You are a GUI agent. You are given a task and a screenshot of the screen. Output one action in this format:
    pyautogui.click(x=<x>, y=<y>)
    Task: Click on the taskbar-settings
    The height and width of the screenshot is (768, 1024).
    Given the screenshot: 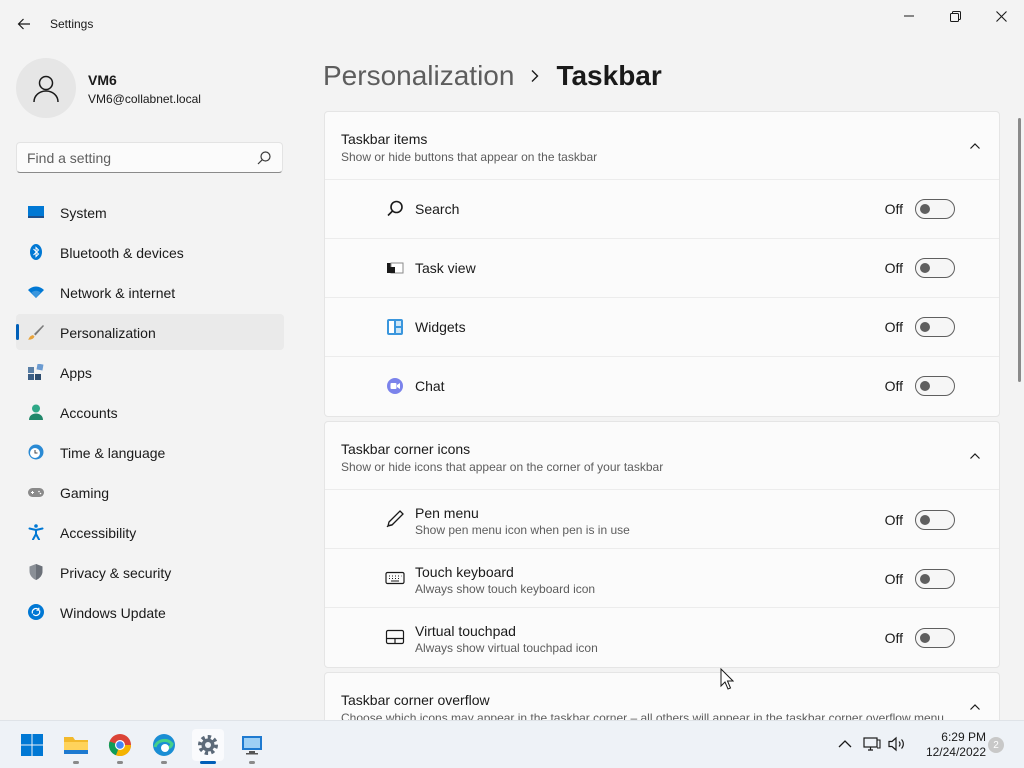 What is the action you would take?
    pyautogui.click(x=208, y=746)
    